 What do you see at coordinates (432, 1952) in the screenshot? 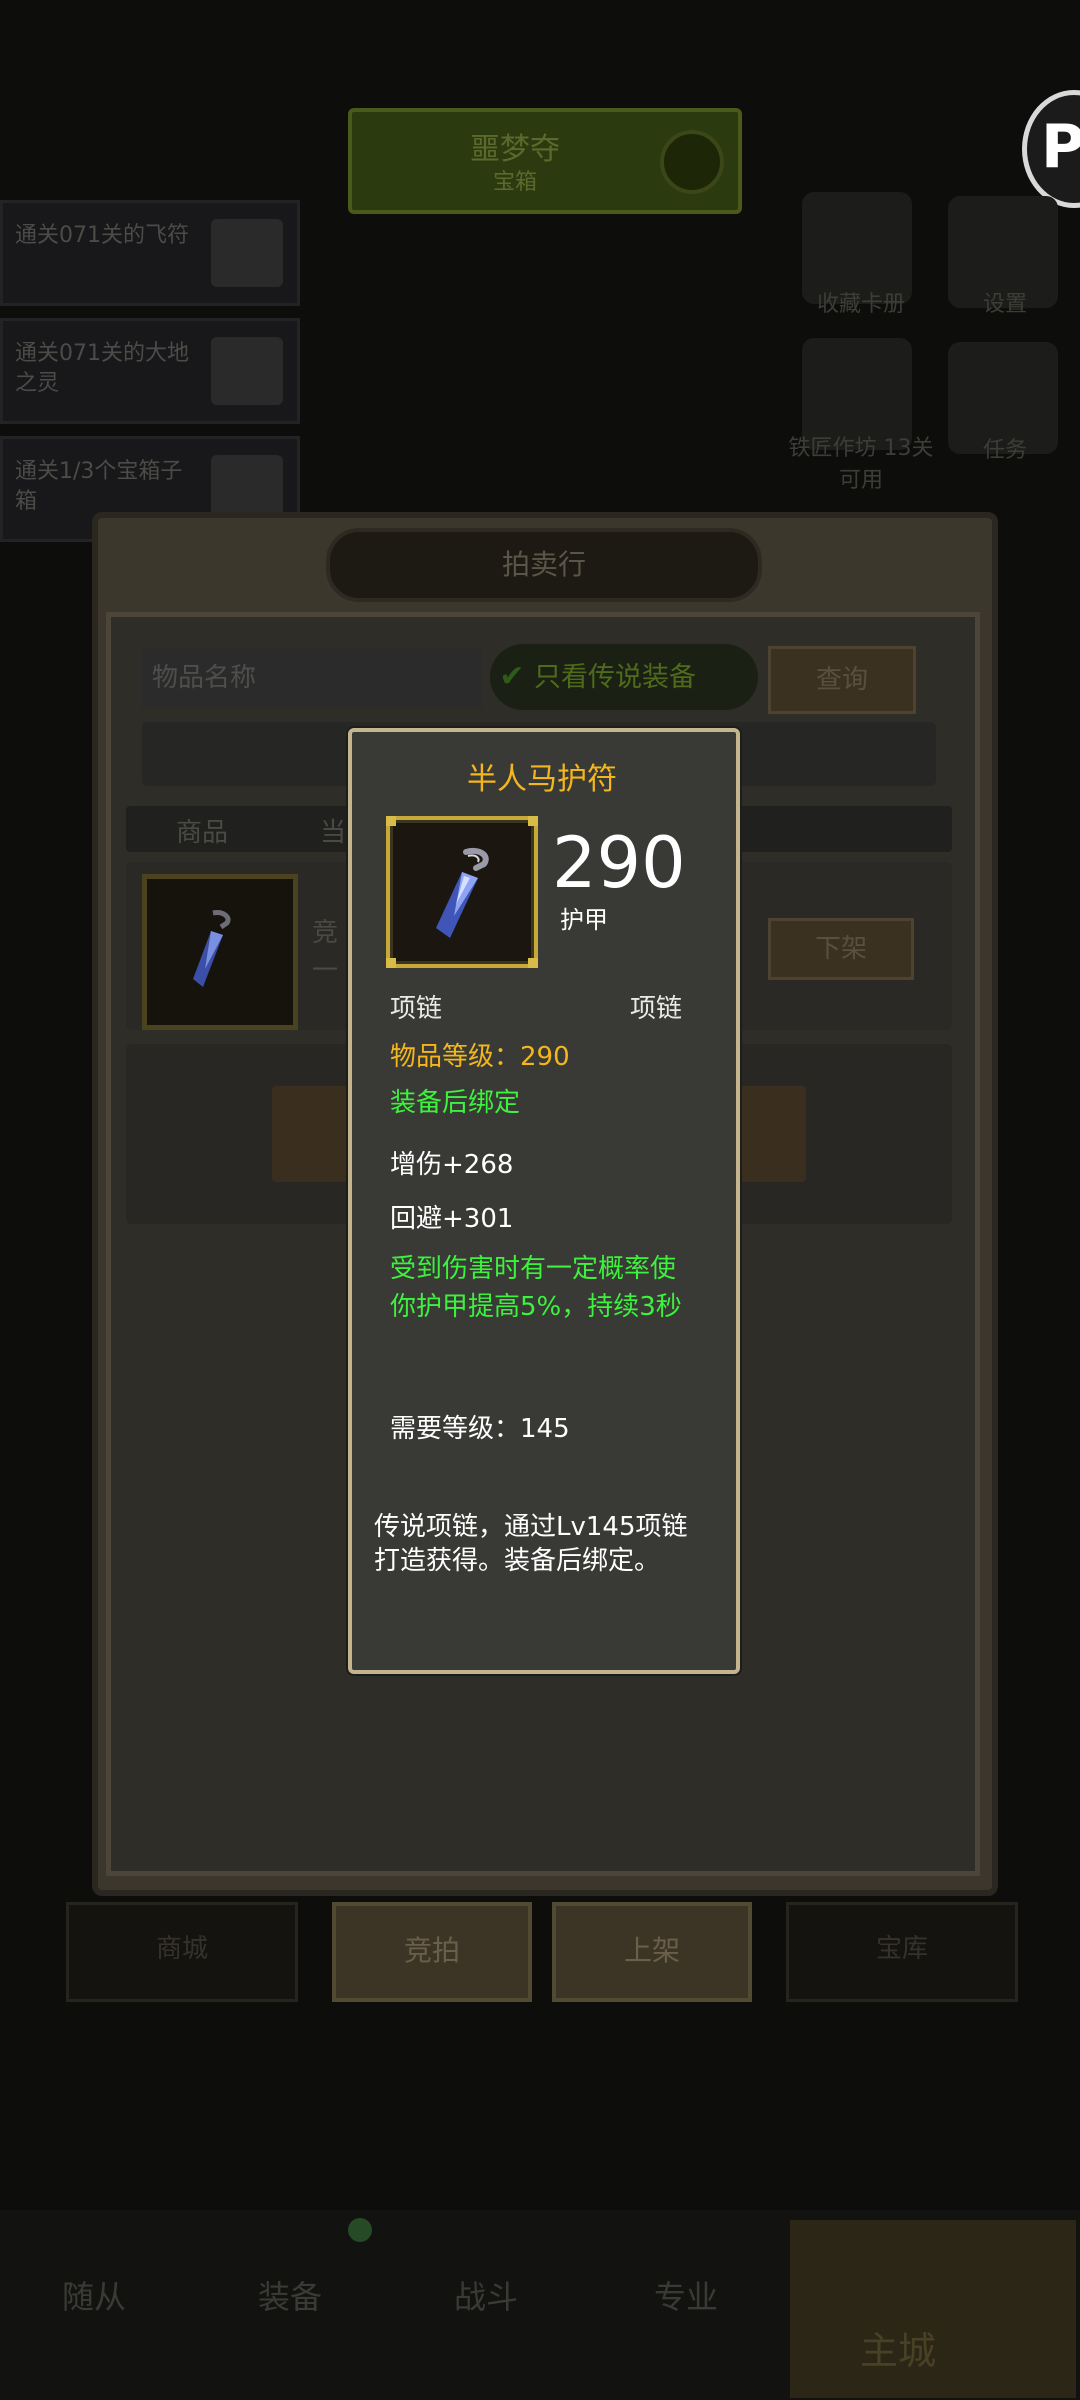
I see `bid-button: 竞拍` at bounding box center [432, 1952].